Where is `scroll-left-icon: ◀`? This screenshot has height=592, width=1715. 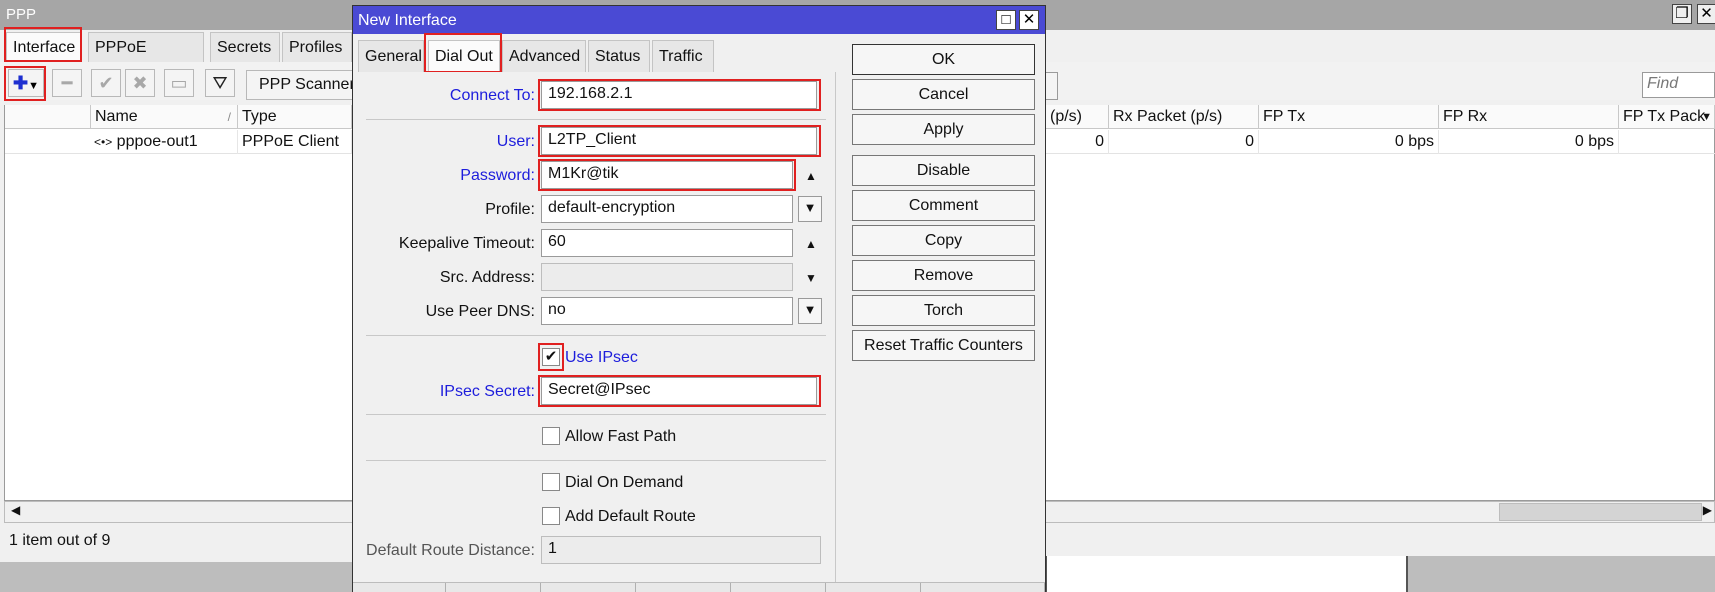 scroll-left-icon: ◀ is located at coordinates (15, 510).